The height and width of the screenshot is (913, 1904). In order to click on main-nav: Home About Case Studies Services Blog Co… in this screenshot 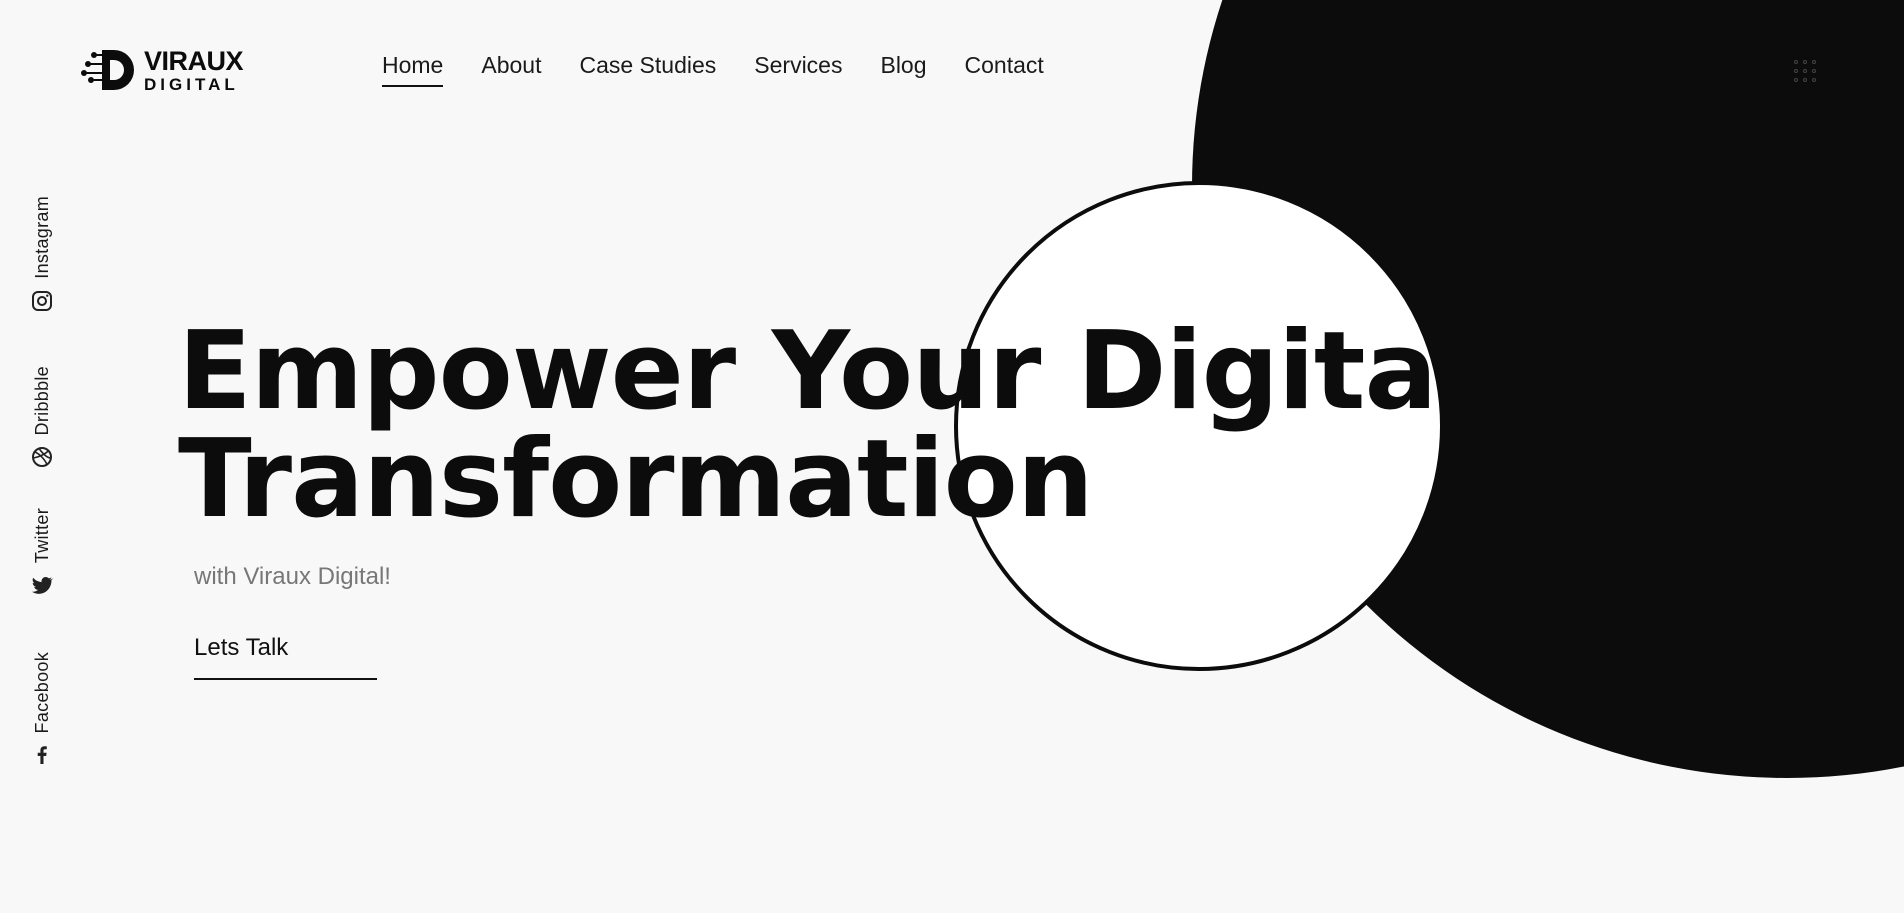, I will do `click(713, 69)`.